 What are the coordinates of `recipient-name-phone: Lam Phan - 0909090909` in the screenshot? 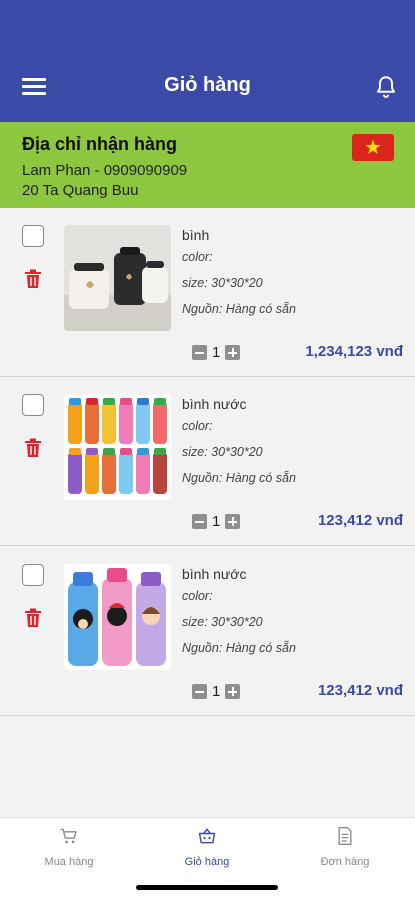 It's located at (105, 170).